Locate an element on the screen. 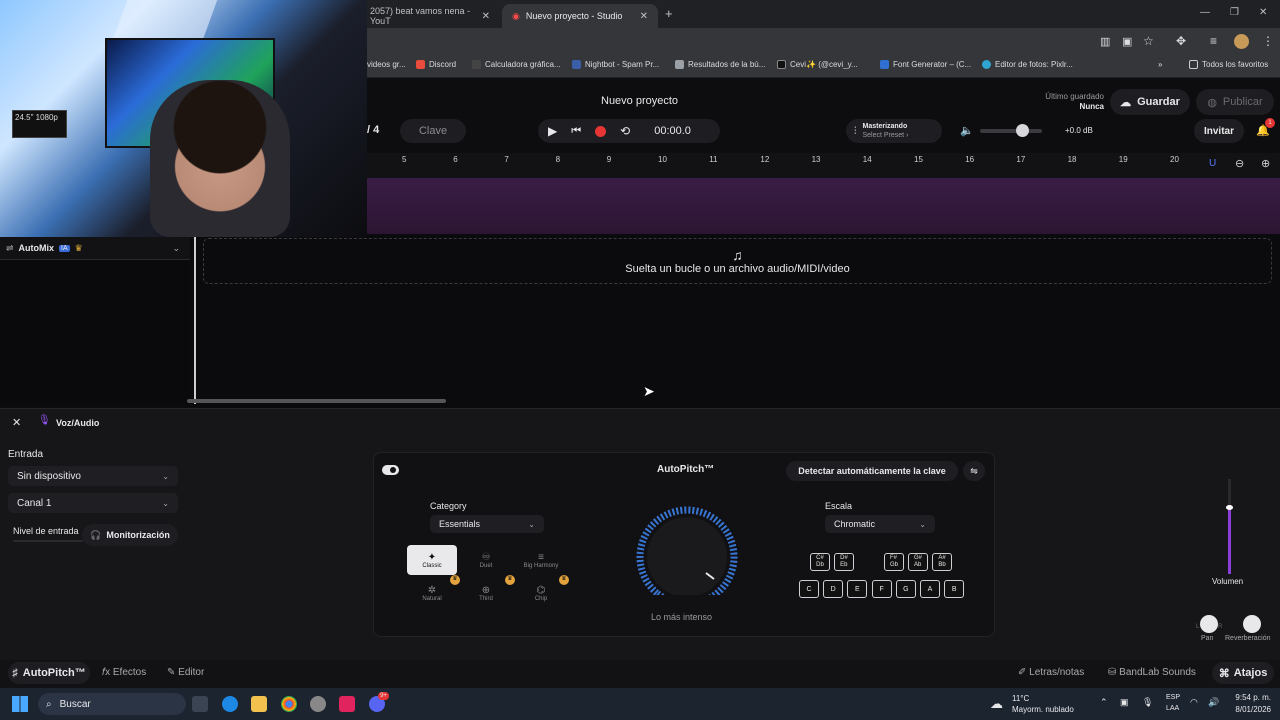 The height and width of the screenshot is (720, 1280). zoom-out-icon: ⊖ is located at coordinates (1239, 163).